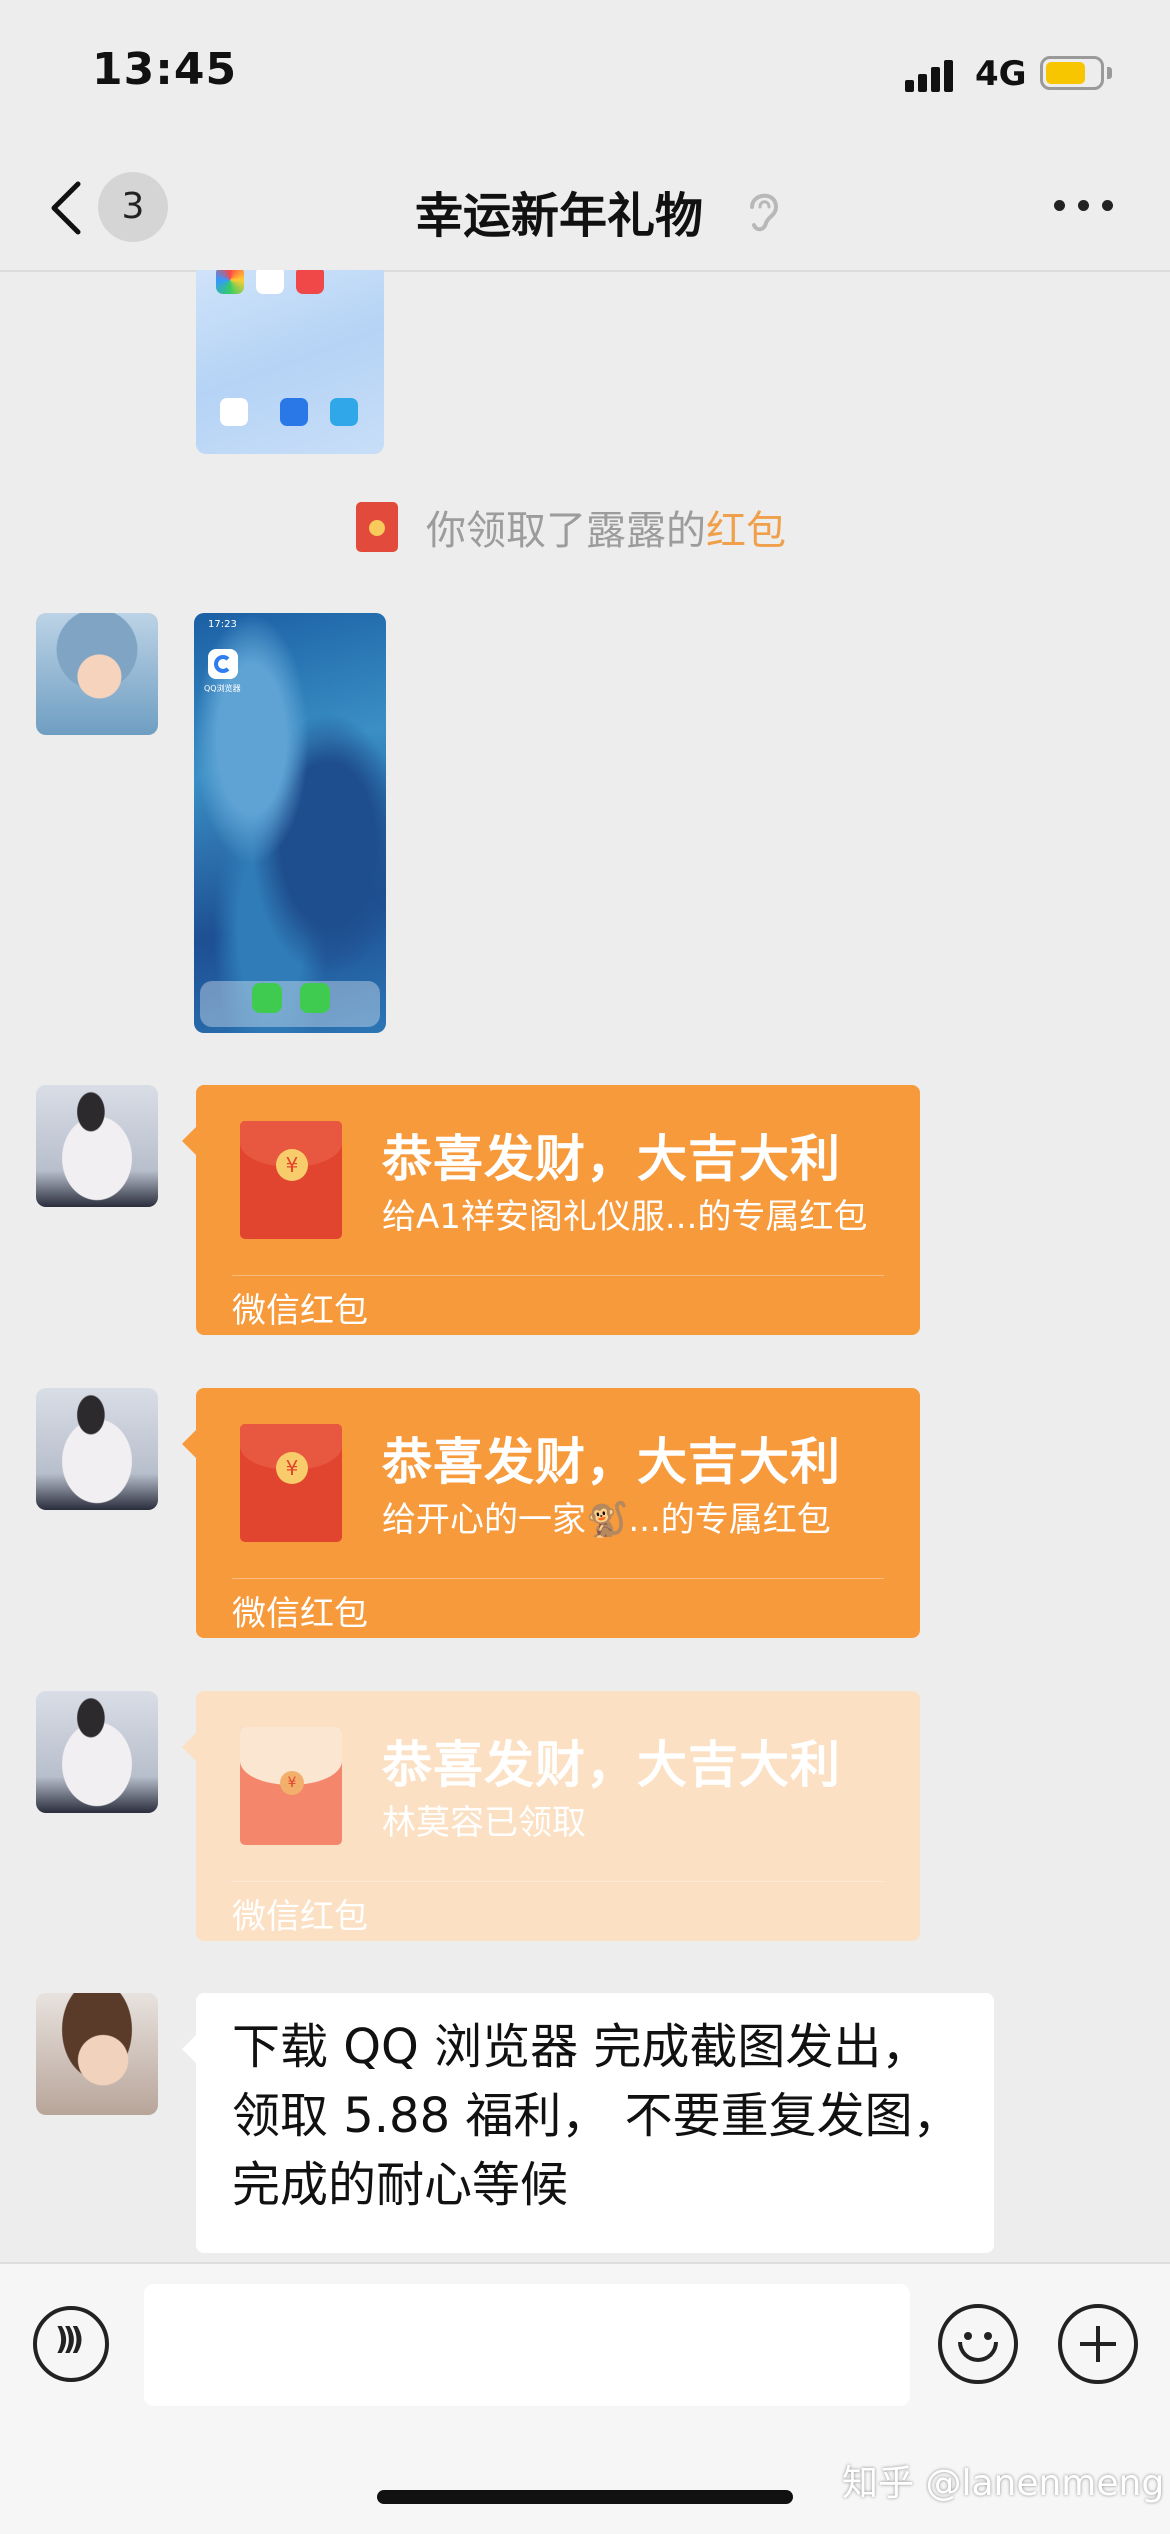 This screenshot has width=1170, height=2534. I want to click on red-packet-card: ¥ 恭喜发财，大吉大利 给A1祥安阁礼仪服...的专属红包 微信红包, so click(551, 1210).